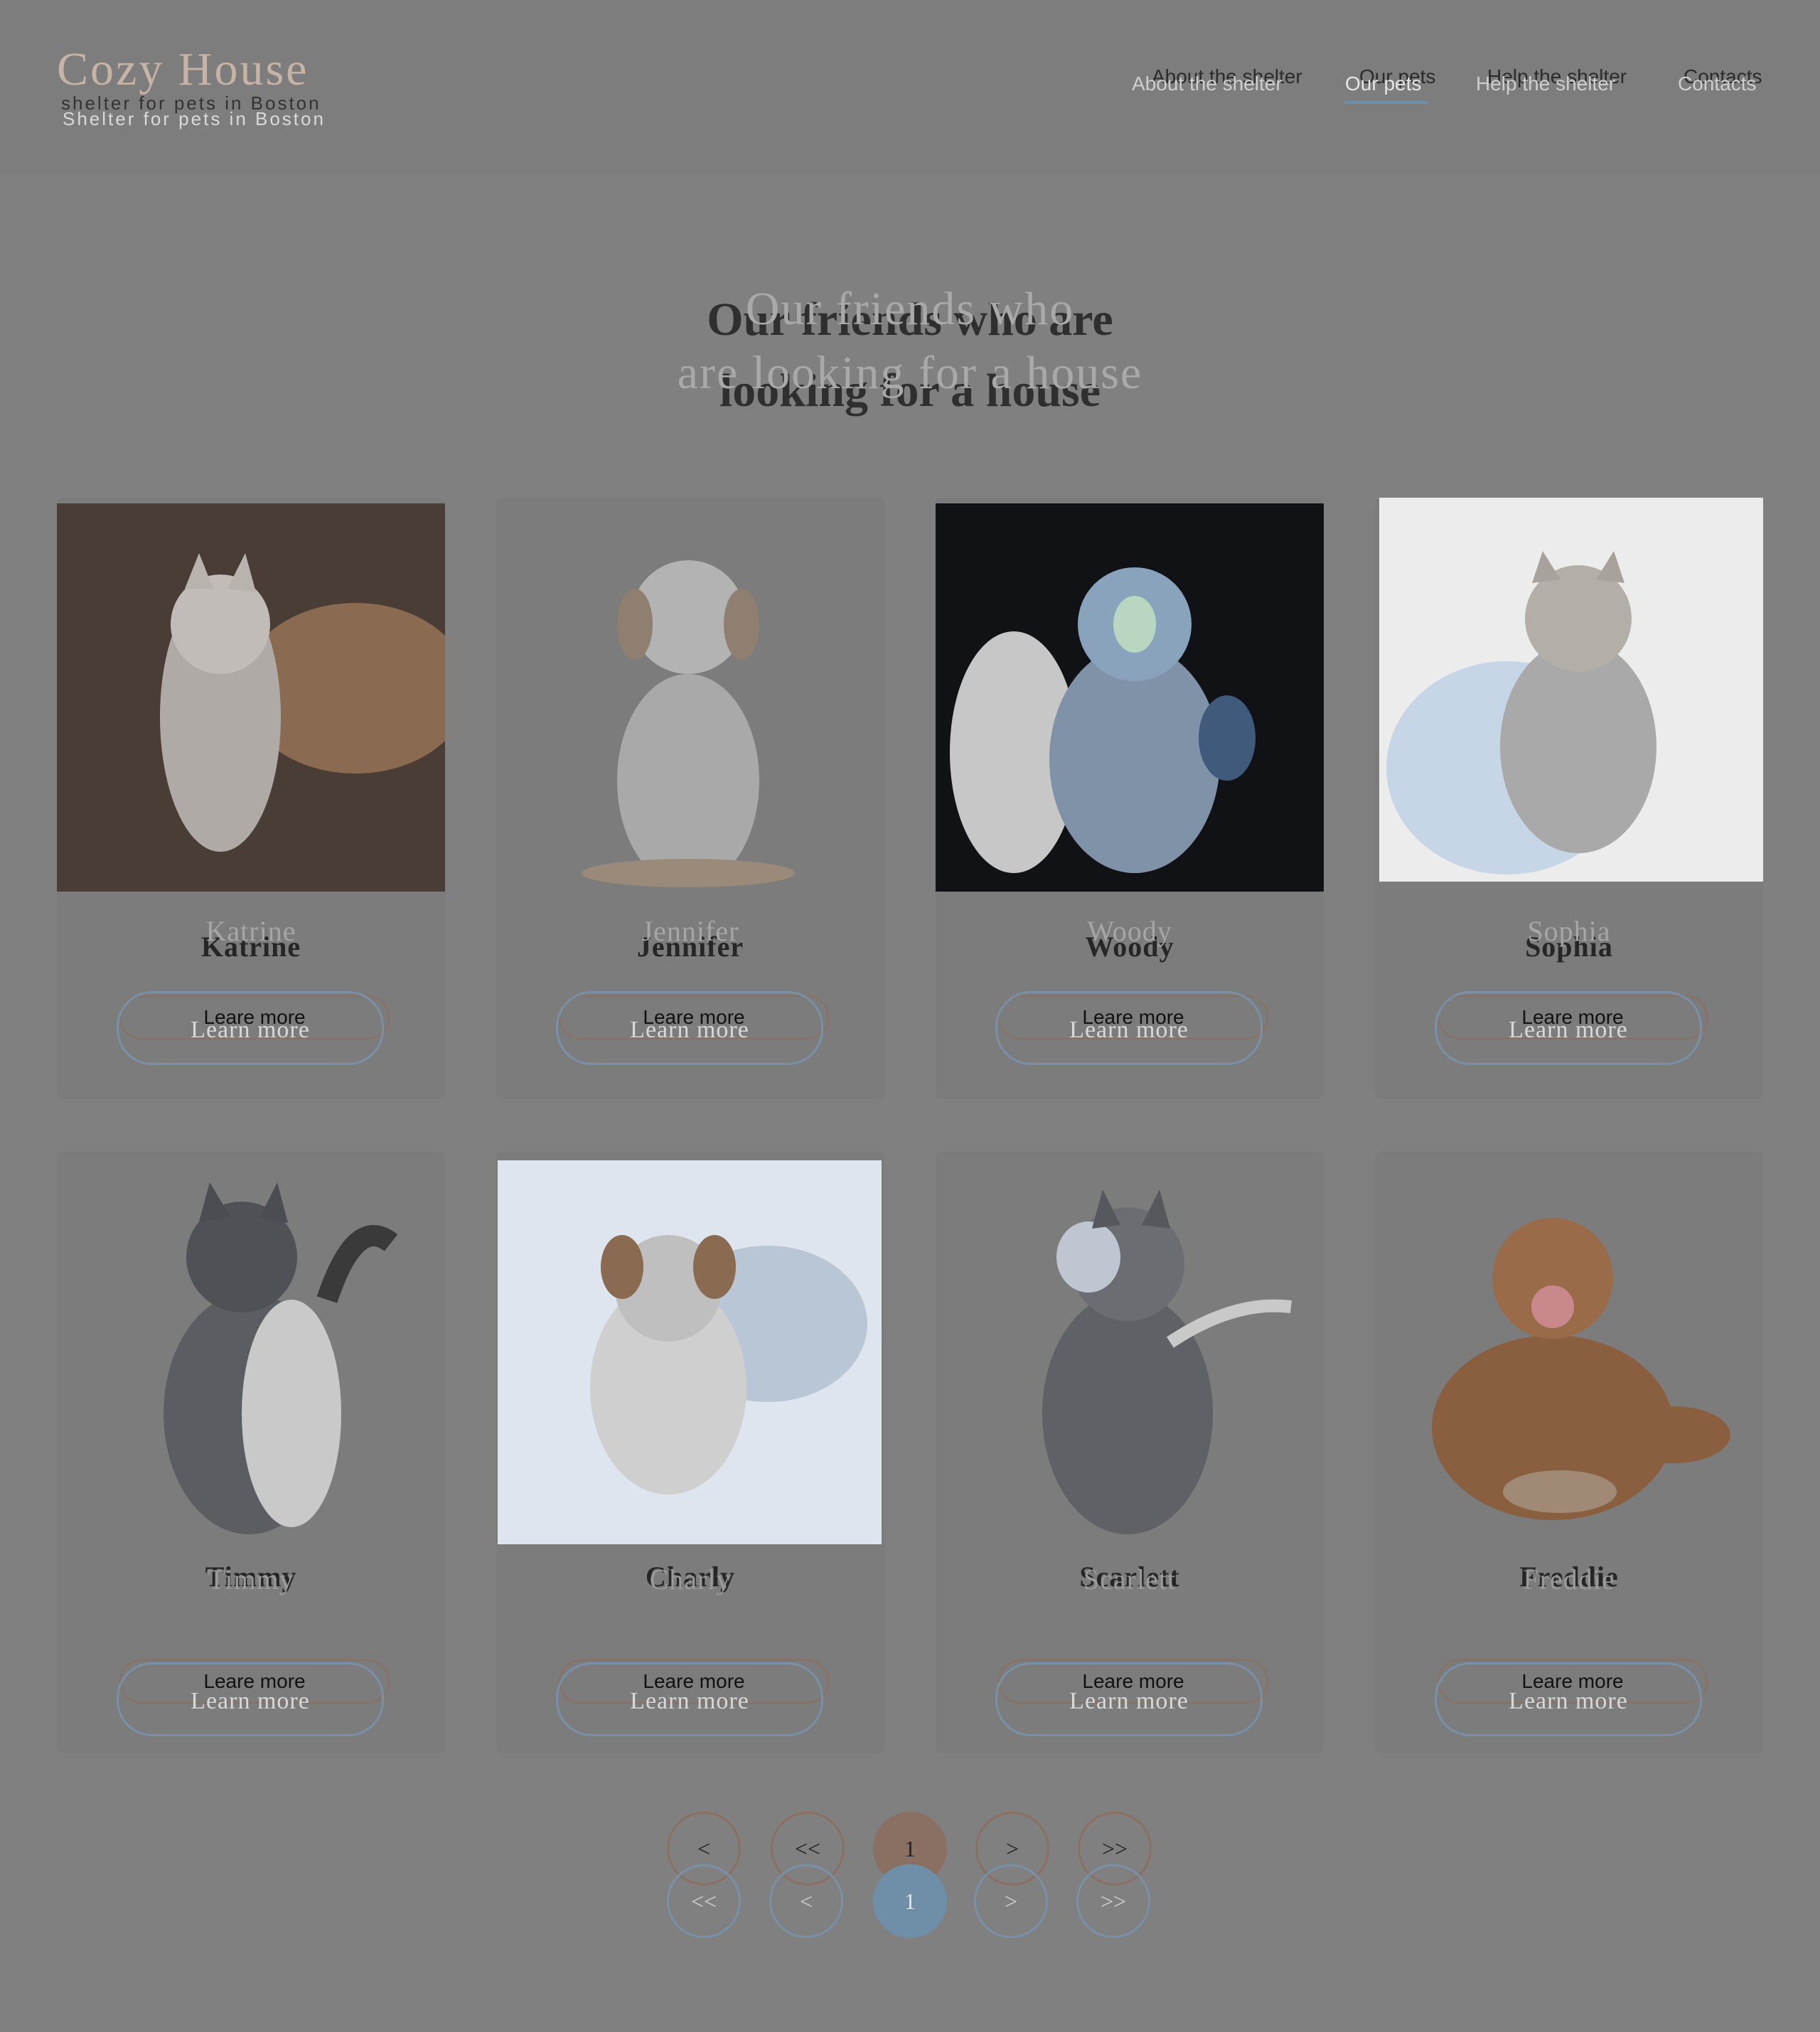 The width and height of the screenshot is (1820, 2032). Describe the element at coordinates (910, 172) in the screenshot. I see `header-divider` at that location.